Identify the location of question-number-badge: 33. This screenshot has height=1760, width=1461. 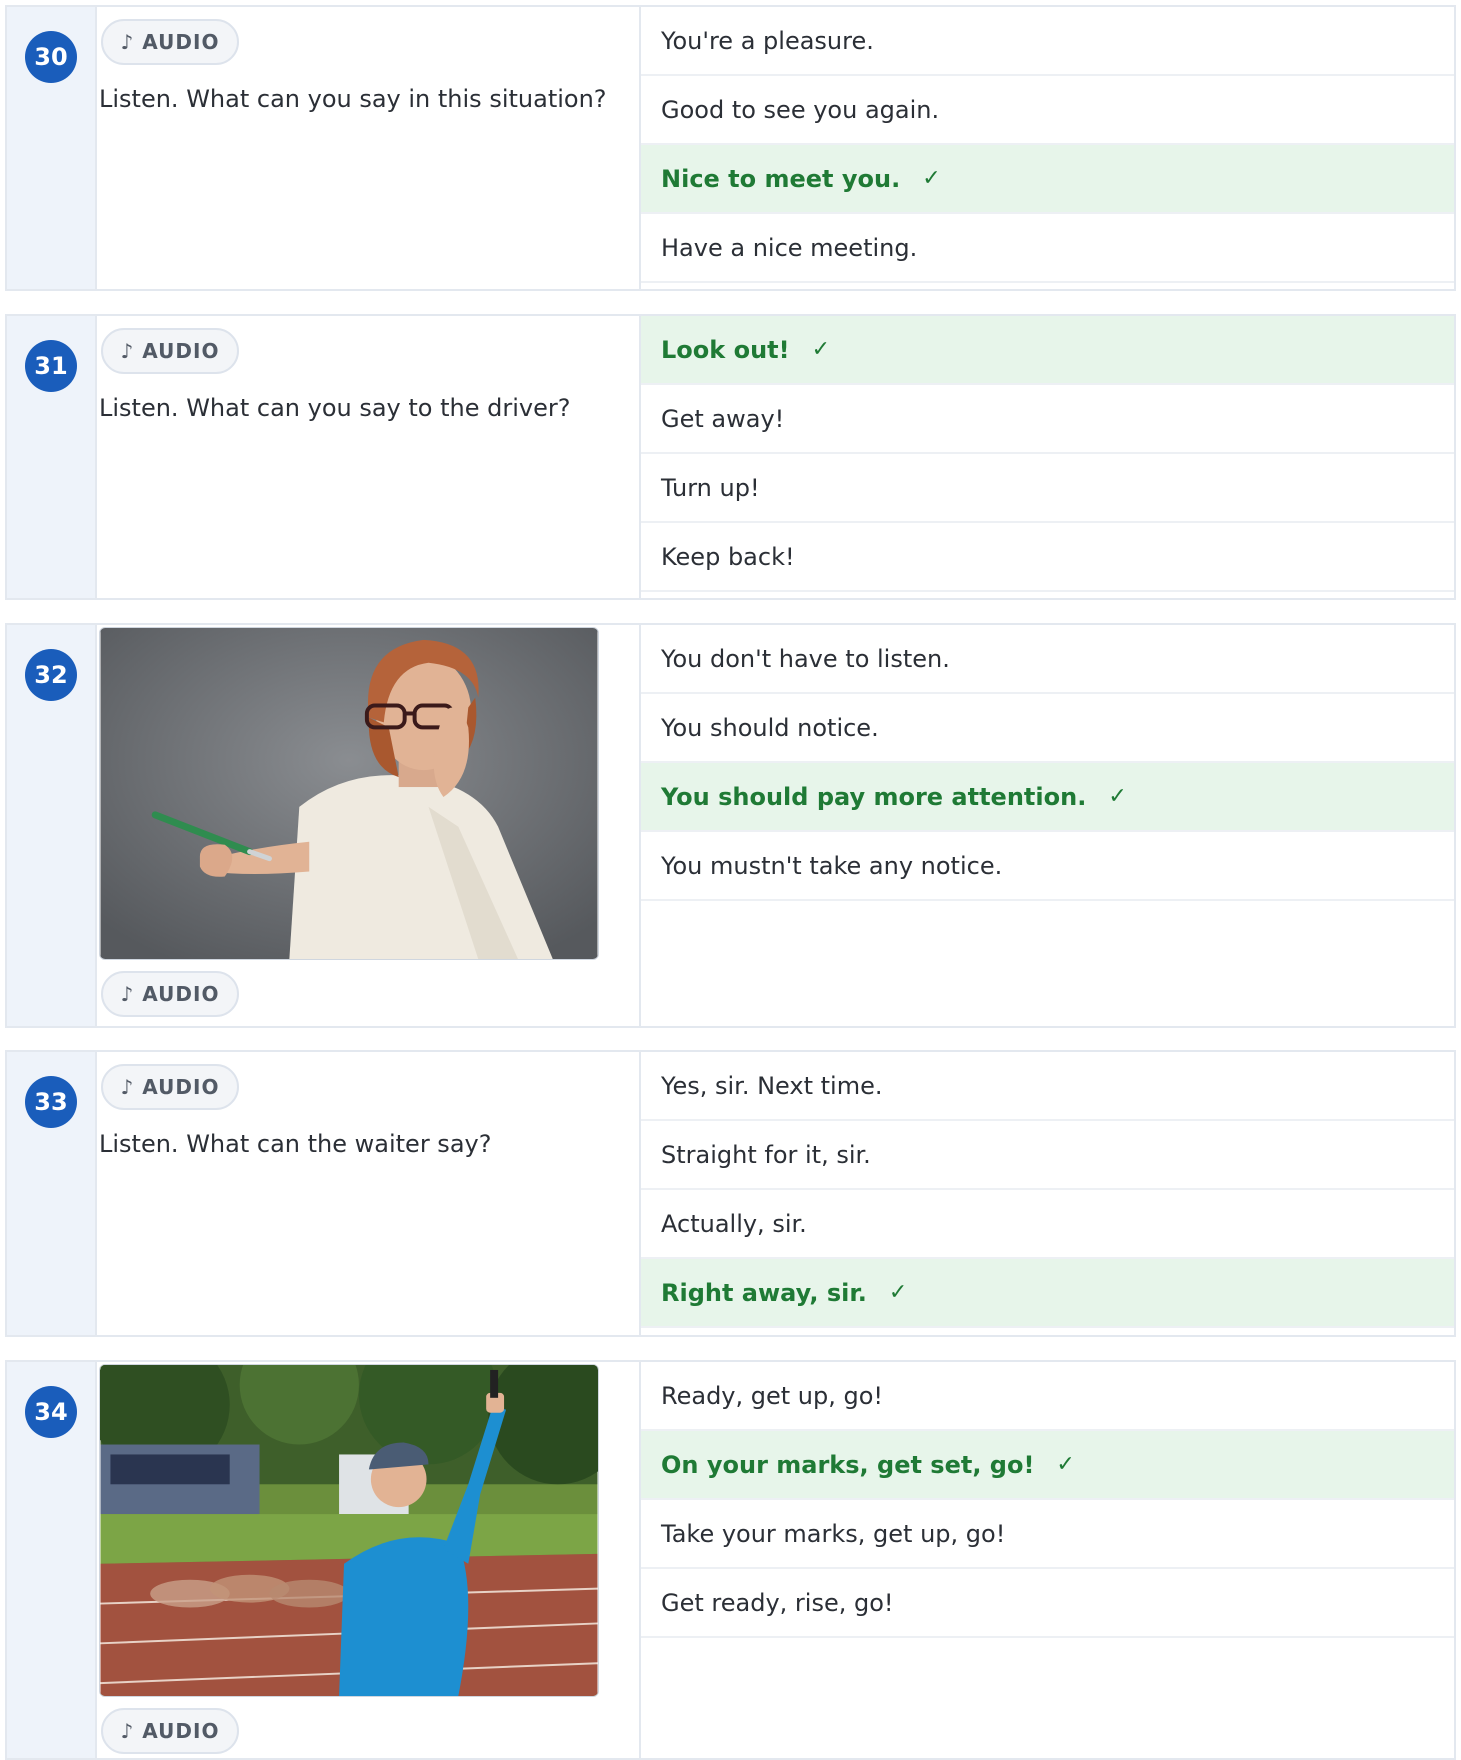
(51, 1102).